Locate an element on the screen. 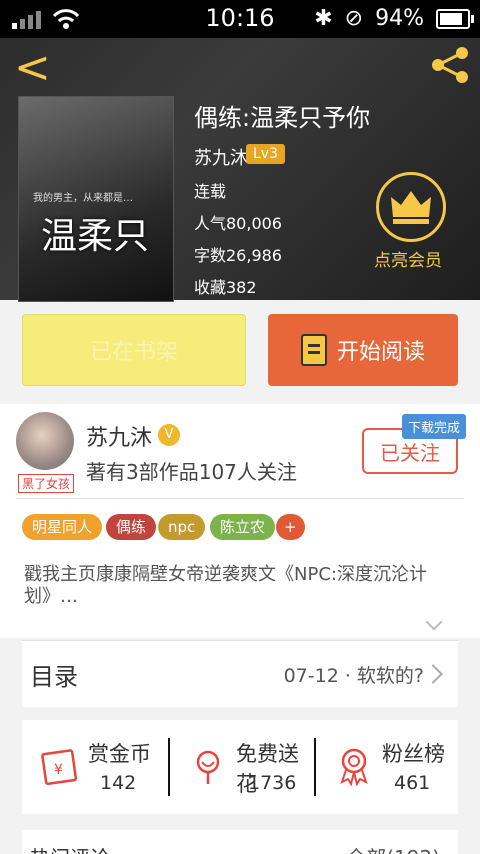 The height and width of the screenshot is (854, 480). all-comments-link: 全部(192) is located at coordinates (393, 848).